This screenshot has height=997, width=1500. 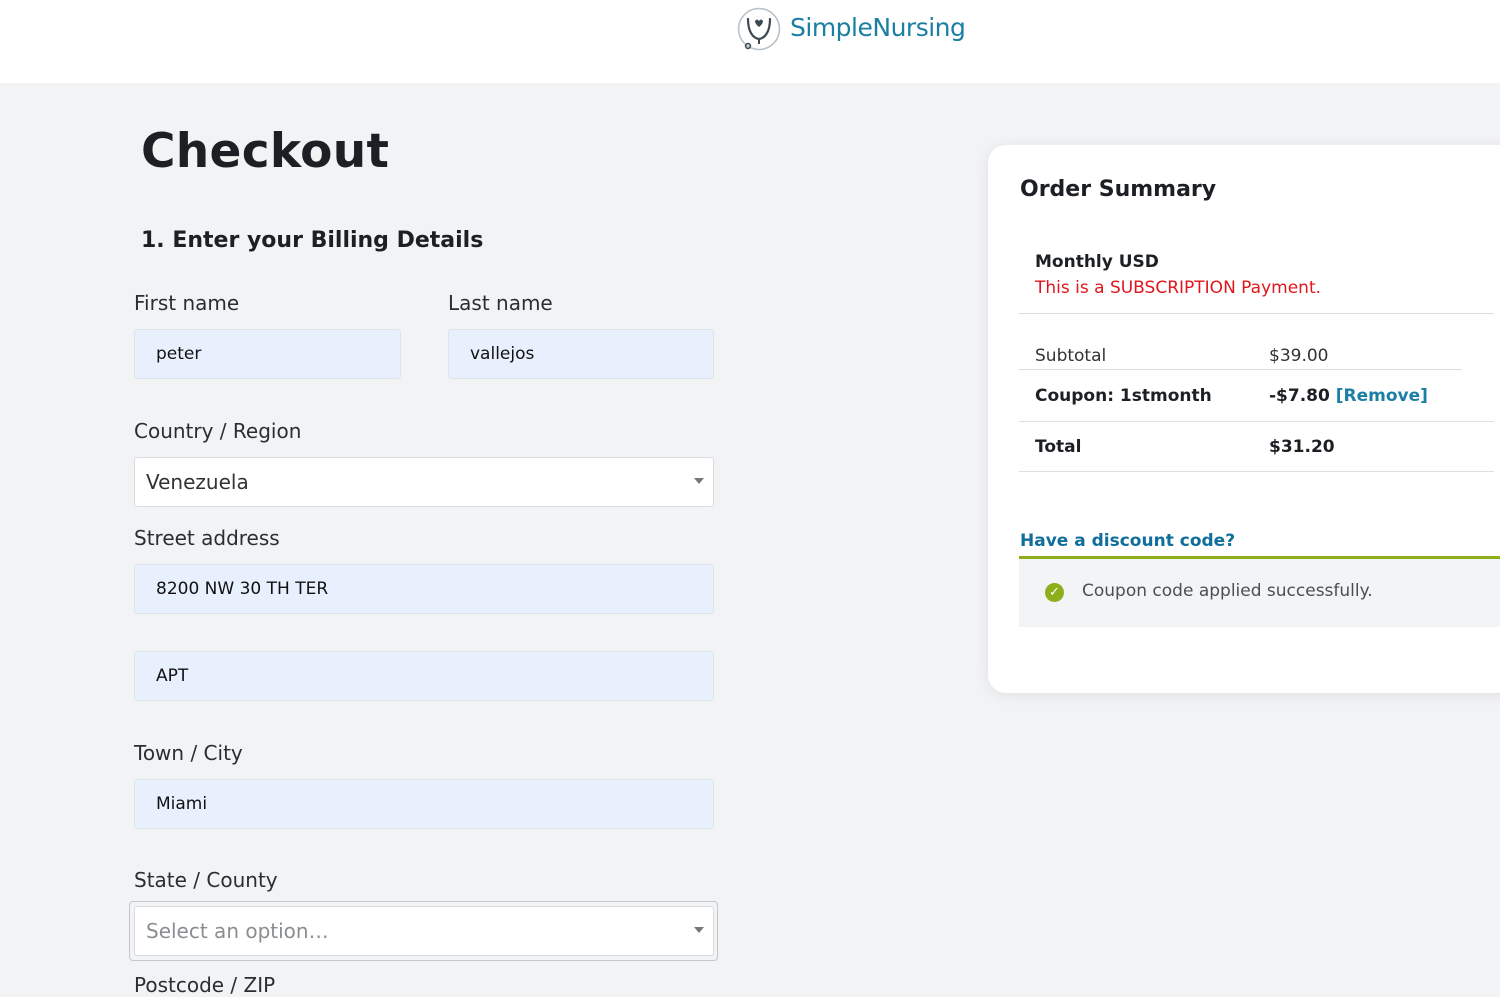 What do you see at coordinates (218, 431) in the screenshot?
I see `country-label: Country / Region` at bounding box center [218, 431].